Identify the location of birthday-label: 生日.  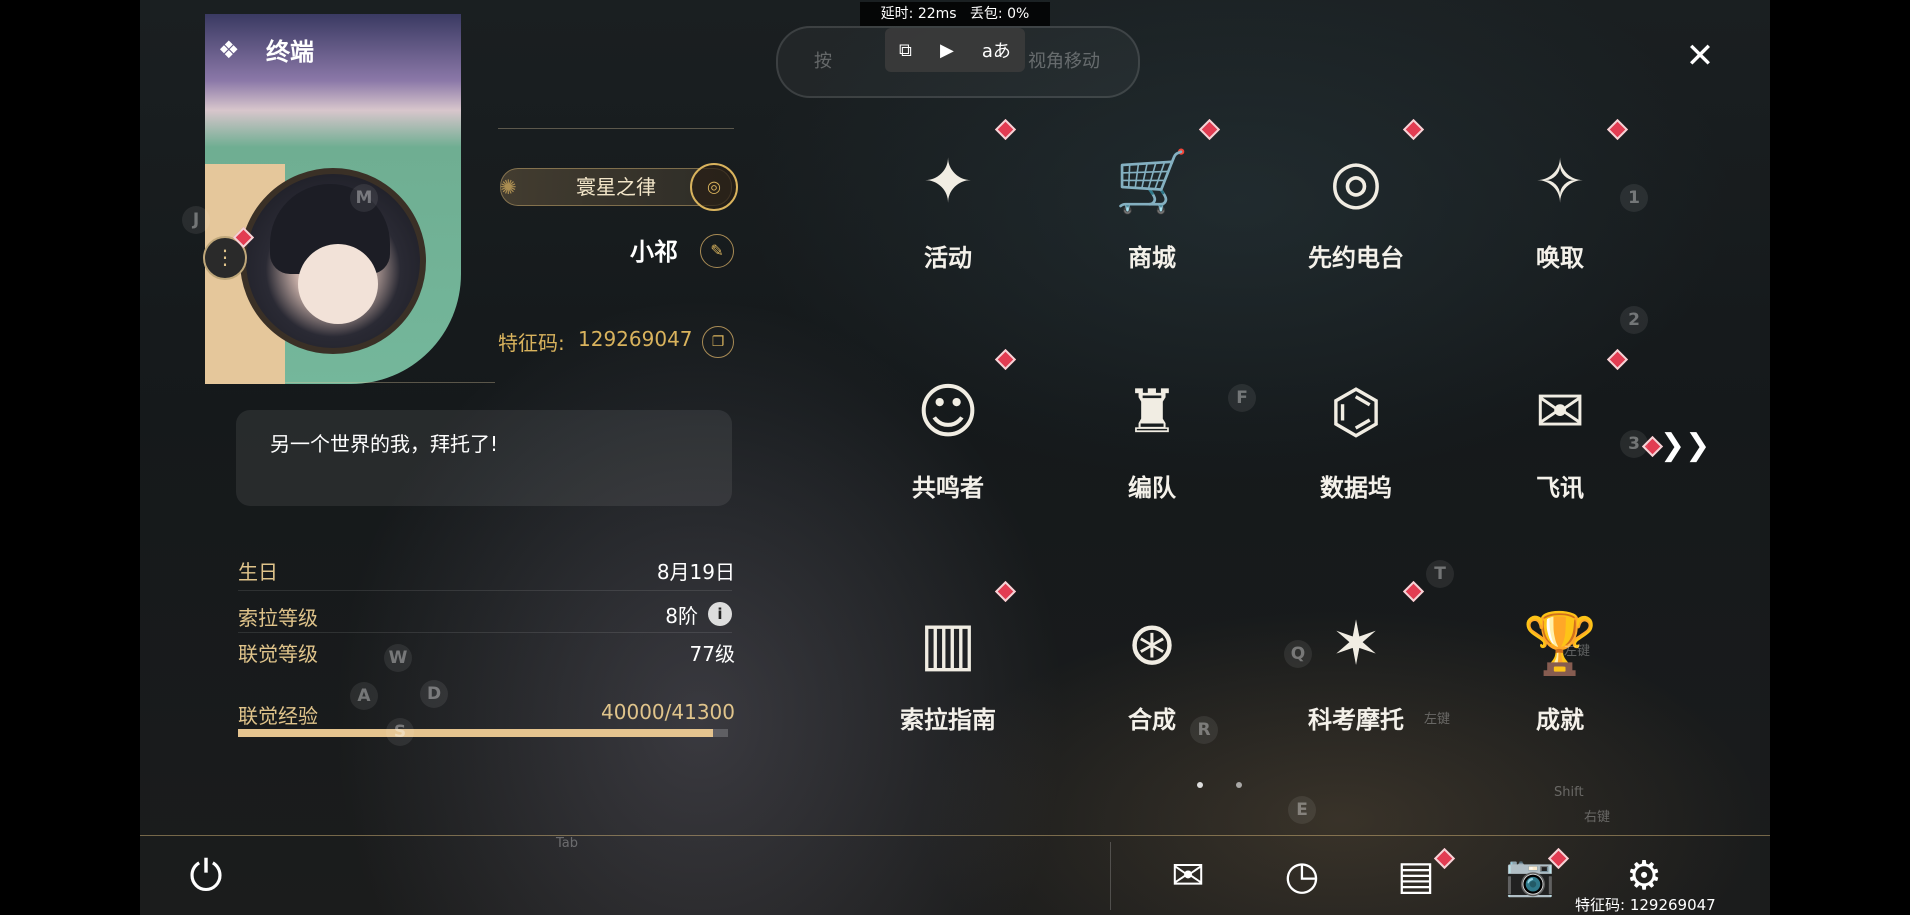
(258, 572).